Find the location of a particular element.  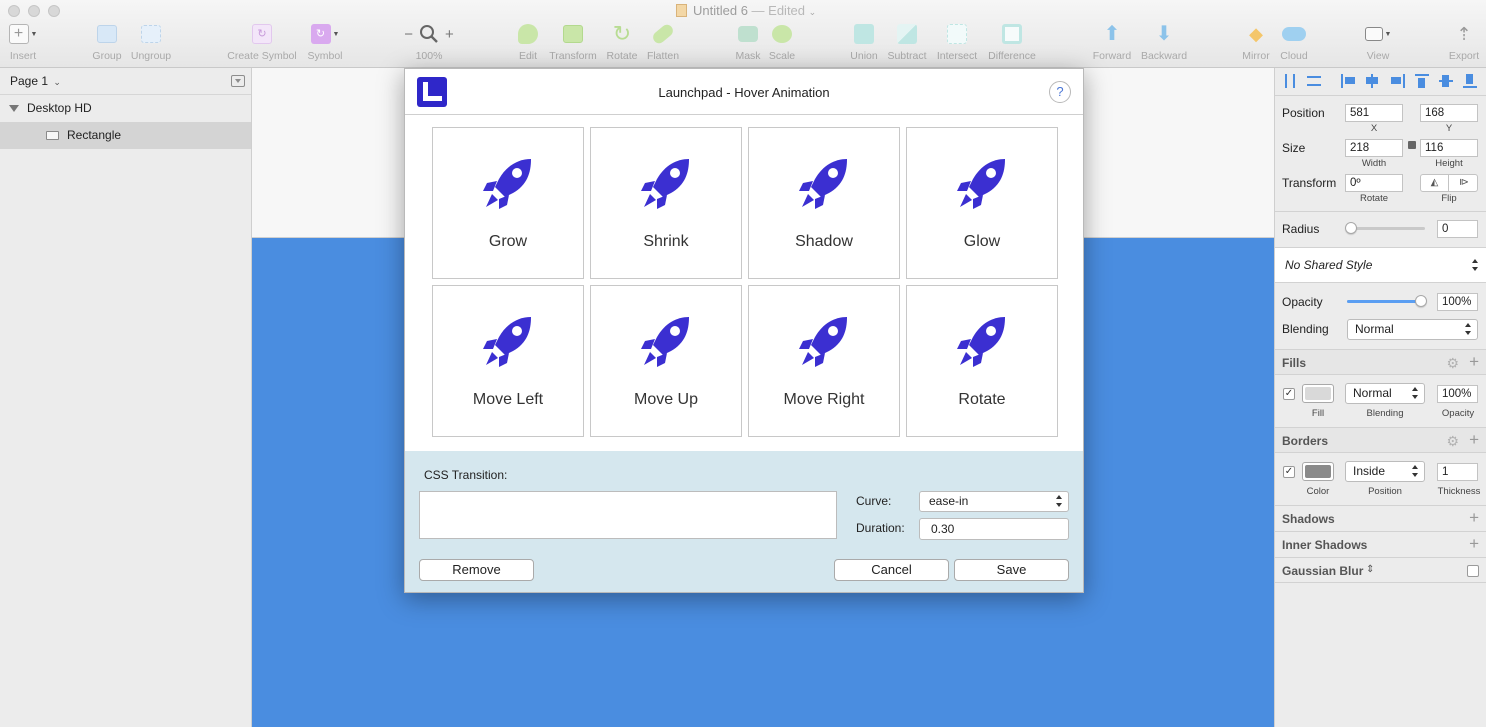

duration-input: 0.30 is located at coordinates (994, 529).